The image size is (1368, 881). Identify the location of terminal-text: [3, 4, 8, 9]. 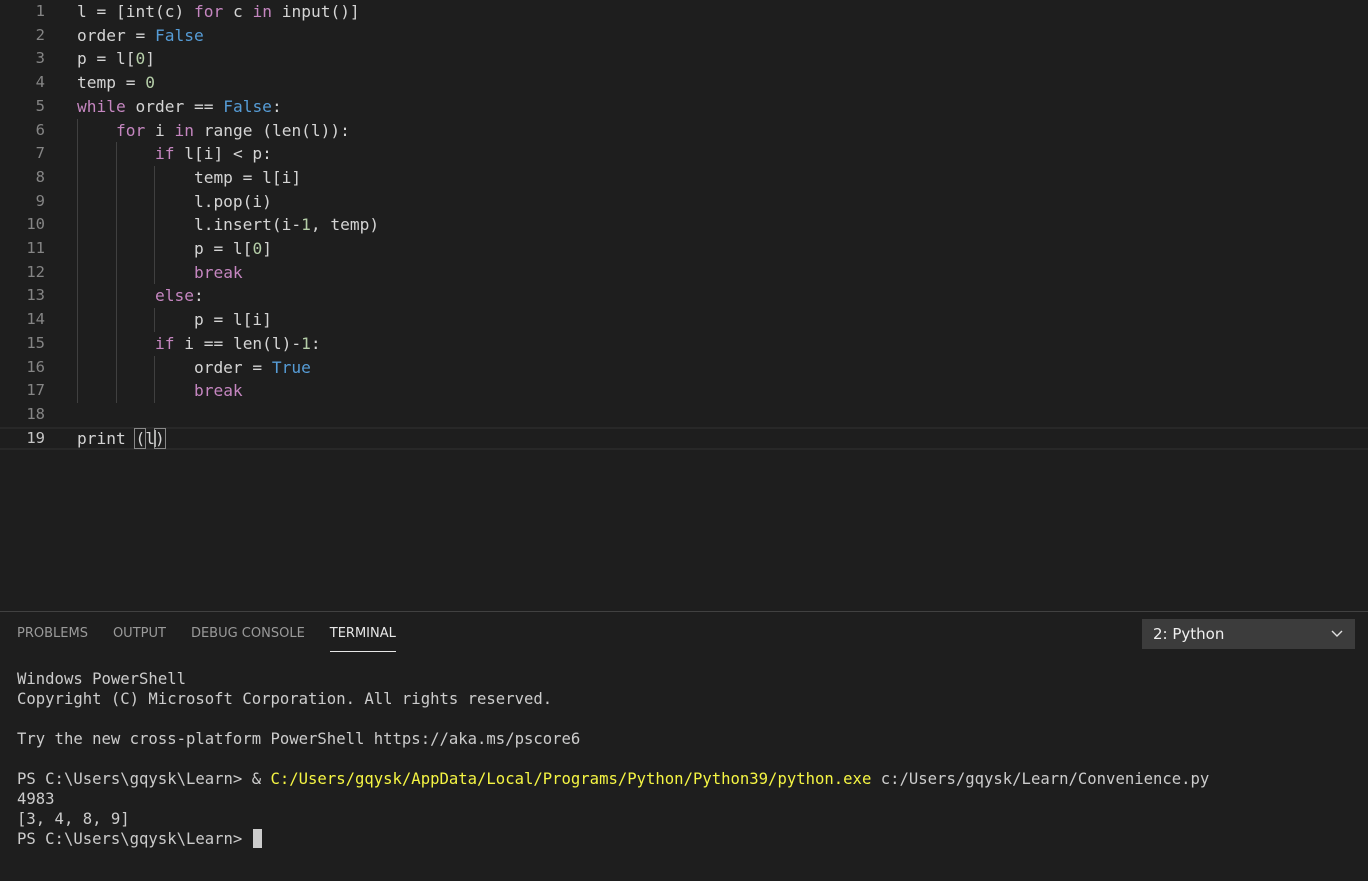
(73, 819).